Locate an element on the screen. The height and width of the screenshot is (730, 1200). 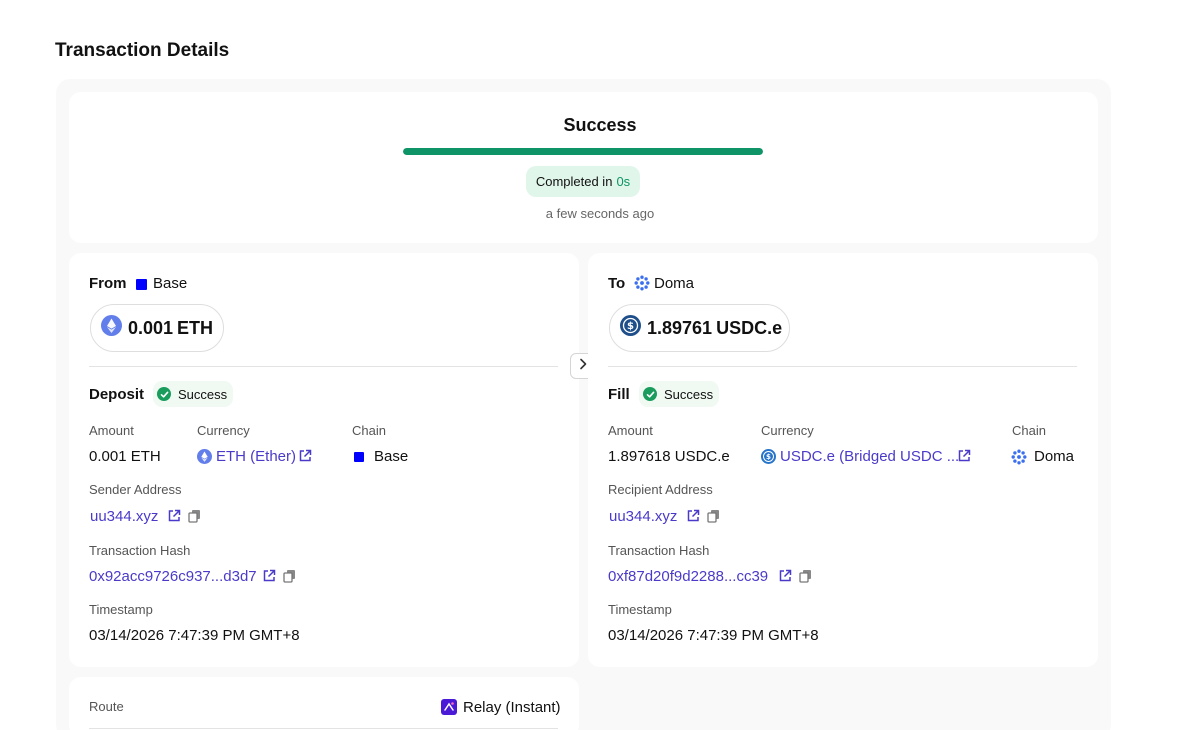
to-amount-pill: $ 1.89761 USDC.e is located at coordinates (699, 328).